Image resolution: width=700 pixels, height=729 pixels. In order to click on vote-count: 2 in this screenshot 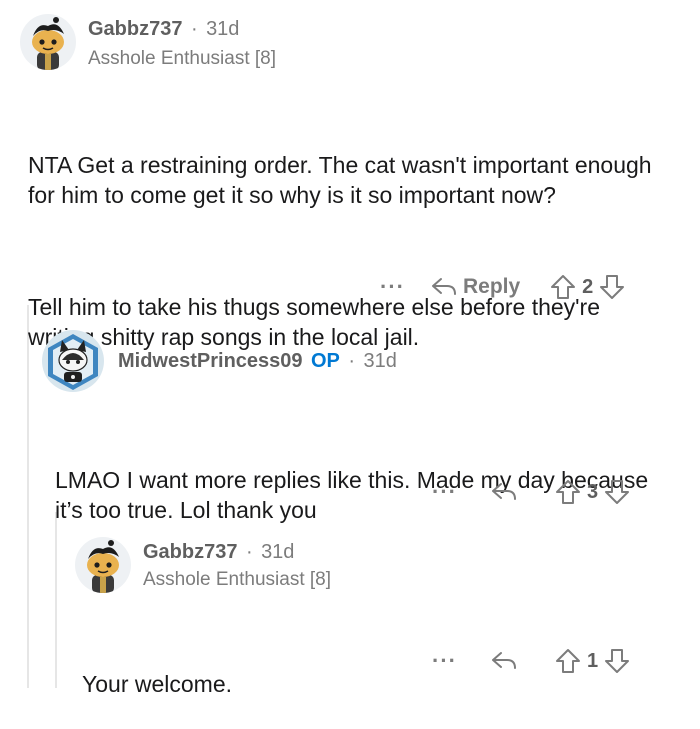, I will do `click(588, 286)`.